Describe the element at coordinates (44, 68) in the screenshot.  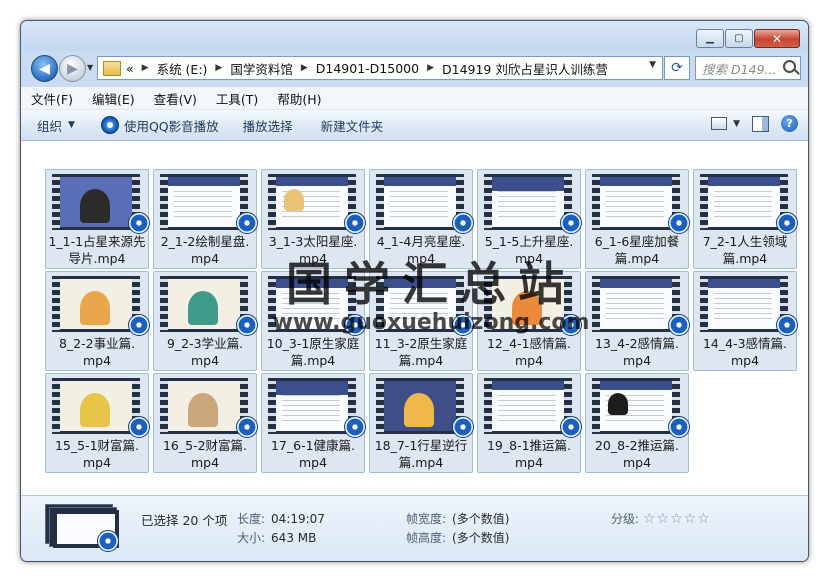
I see `back-button: ◀` at that location.